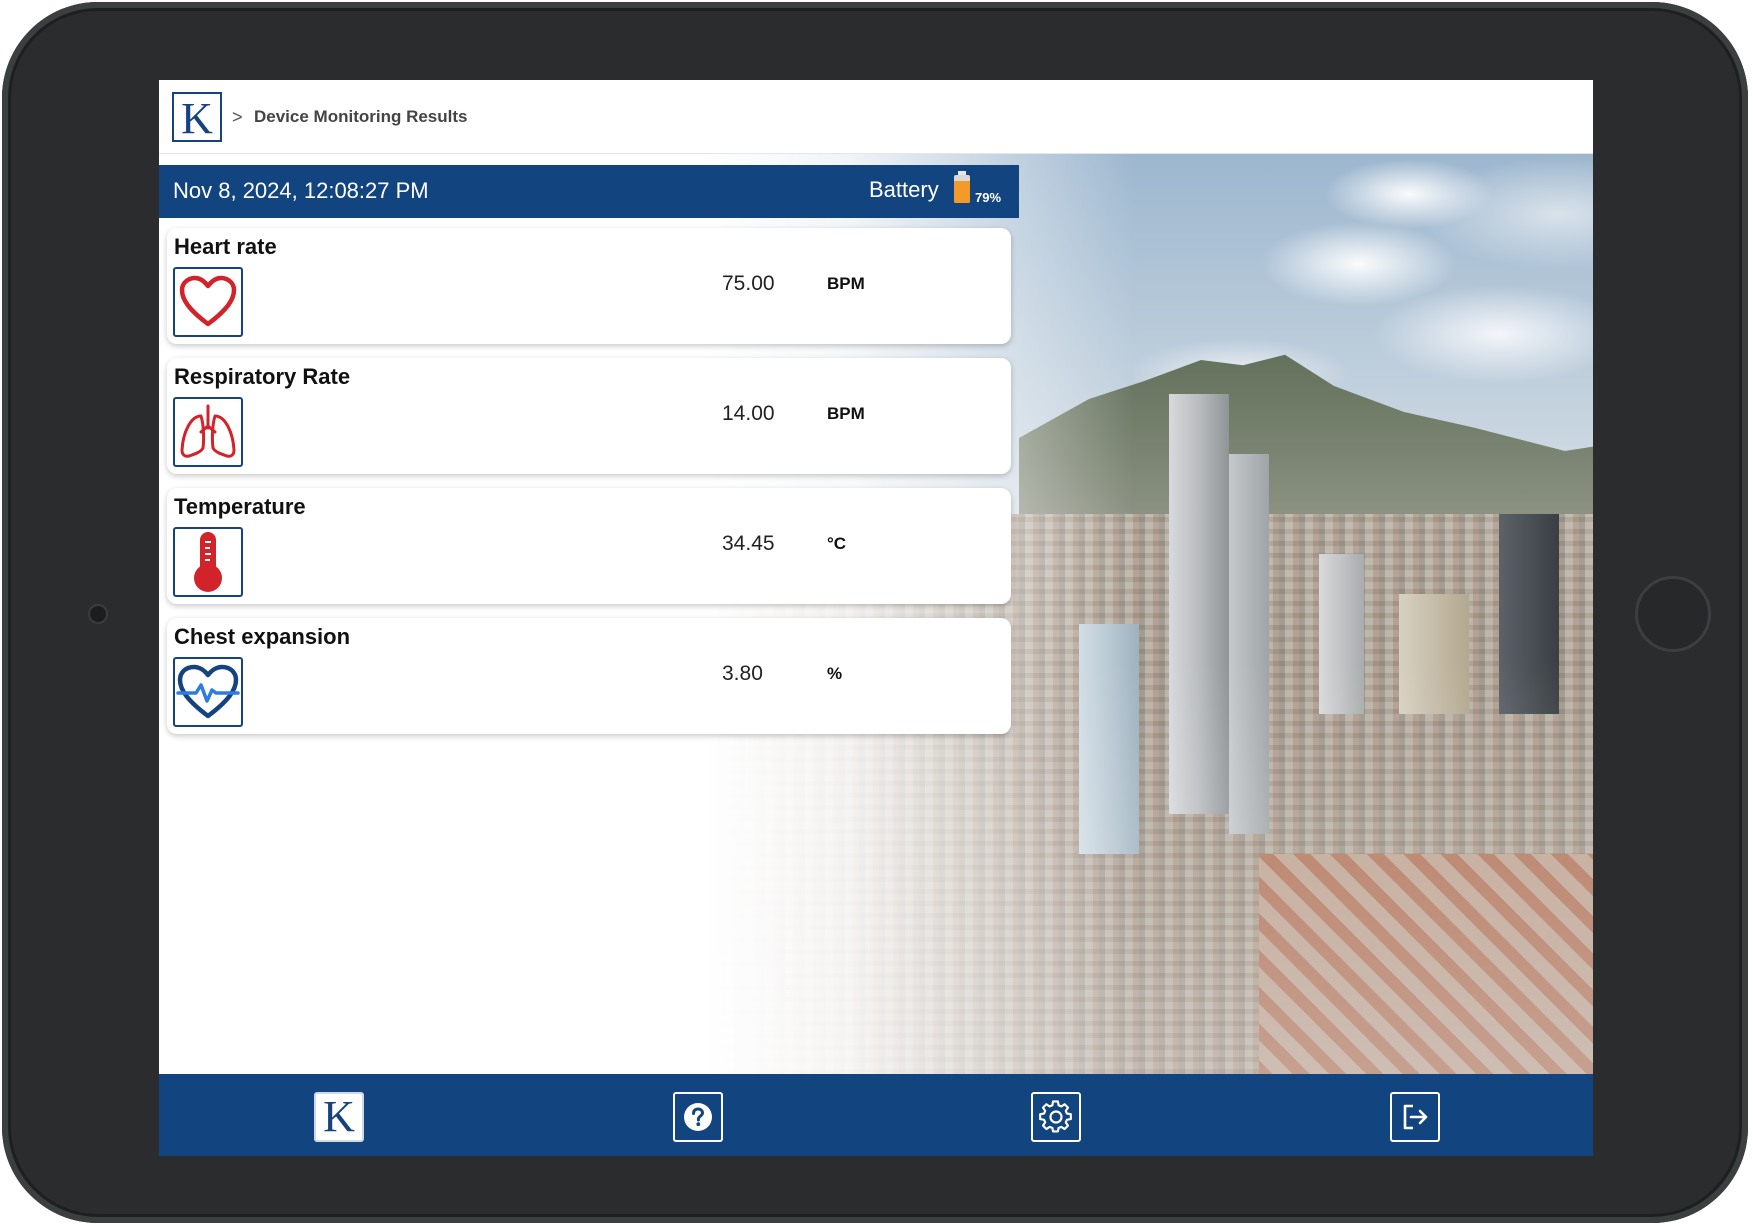 The image size is (1753, 1227). What do you see at coordinates (589, 286) in the screenshot?
I see `metric-card-heart-rate: Heart rate 75.00 BPM` at bounding box center [589, 286].